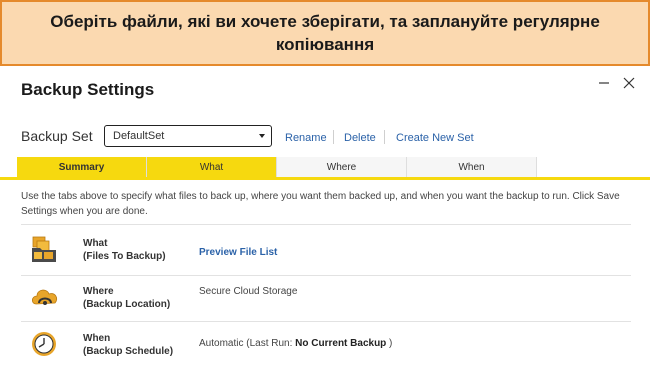  What do you see at coordinates (124, 250) in the screenshot?
I see `row-what-title: What (Files To Backup)` at bounding box center [124, 250].